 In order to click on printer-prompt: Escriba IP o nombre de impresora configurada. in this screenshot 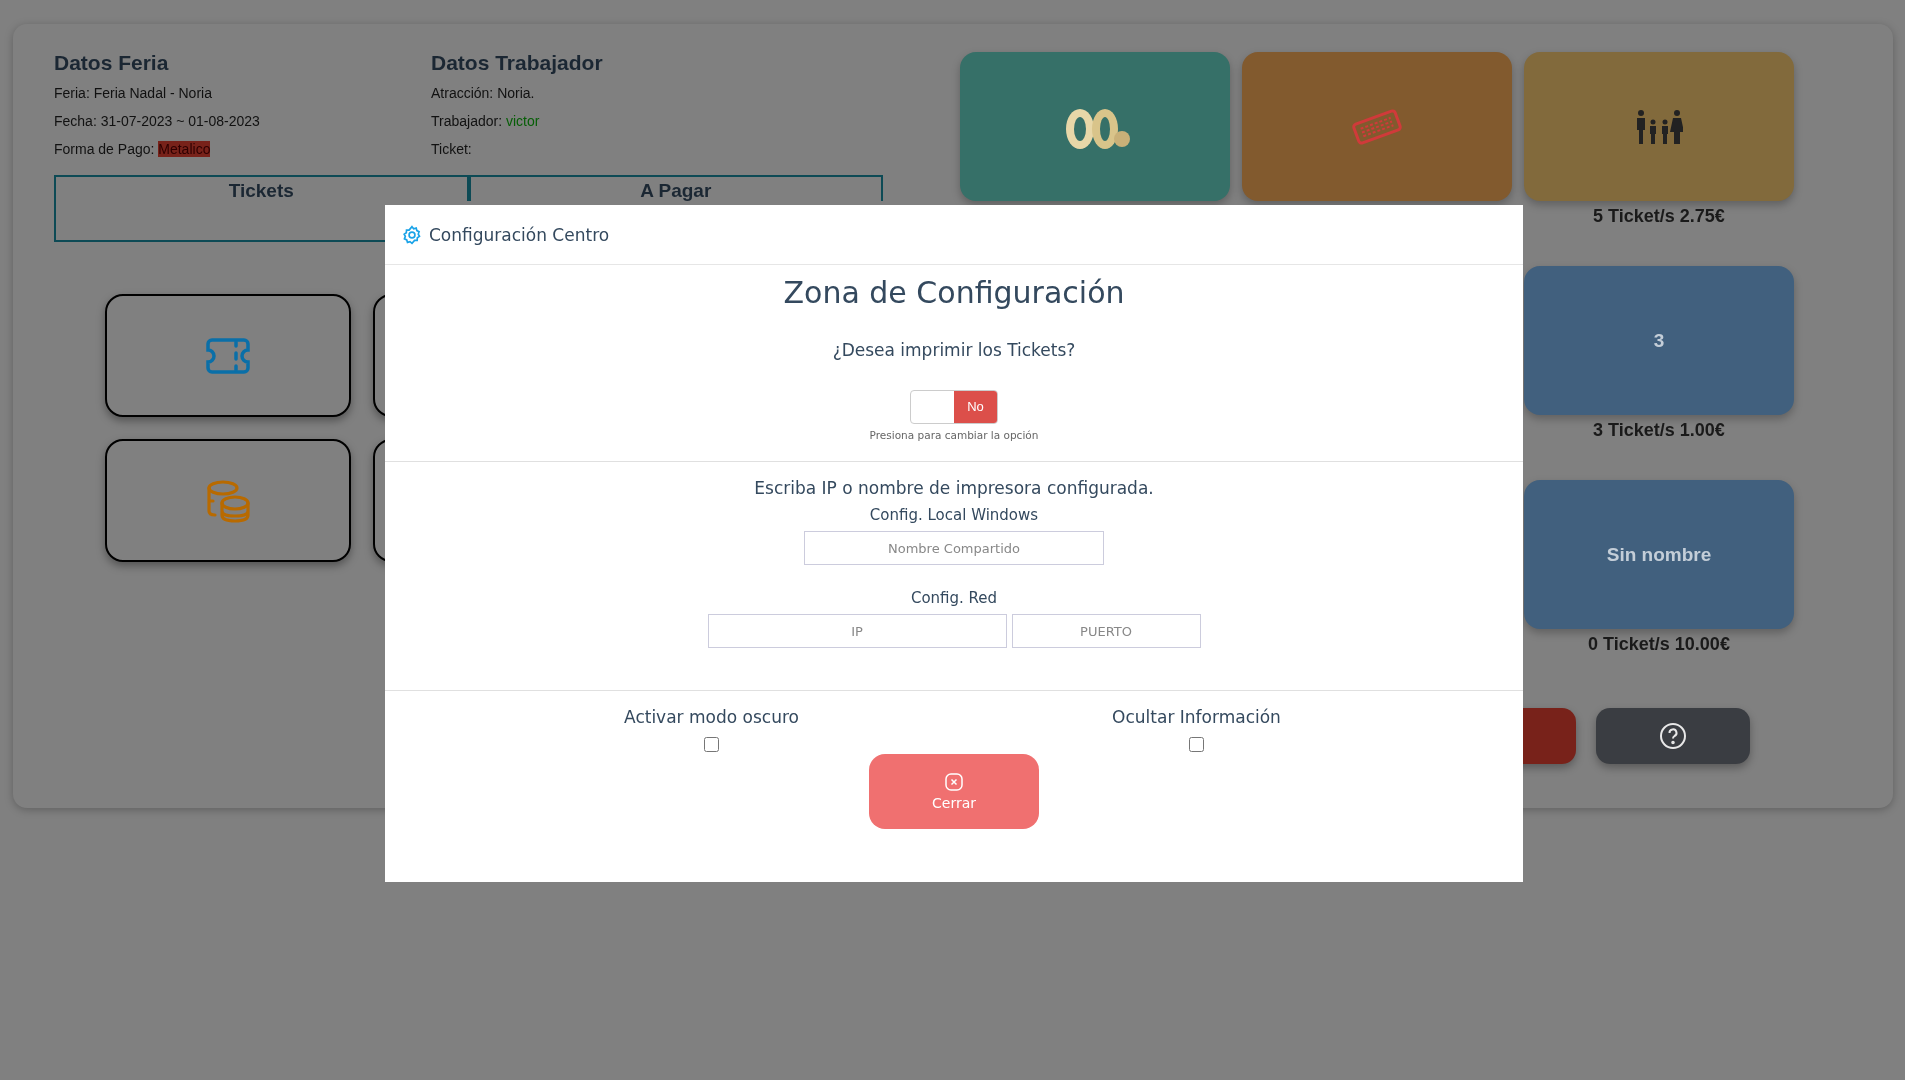, I will do `click(954, 488)`.